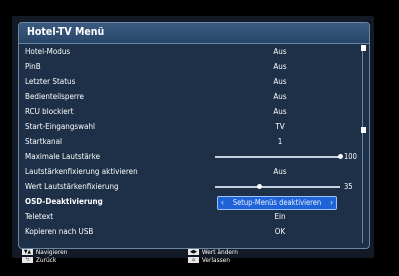 The image size is (399, 276). I want to click on slider-value: 35, so click(348, 186).